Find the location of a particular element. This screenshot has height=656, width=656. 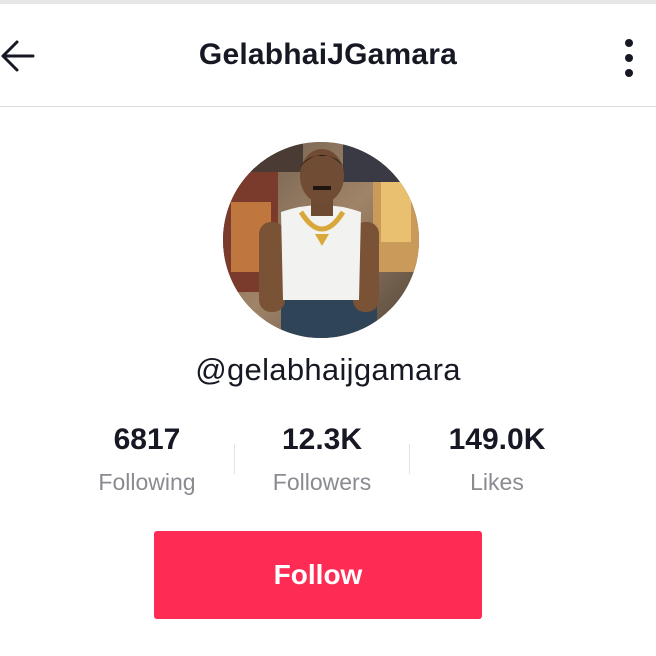

username: @gelabhaijgamara is located at coordinates (328, 369).